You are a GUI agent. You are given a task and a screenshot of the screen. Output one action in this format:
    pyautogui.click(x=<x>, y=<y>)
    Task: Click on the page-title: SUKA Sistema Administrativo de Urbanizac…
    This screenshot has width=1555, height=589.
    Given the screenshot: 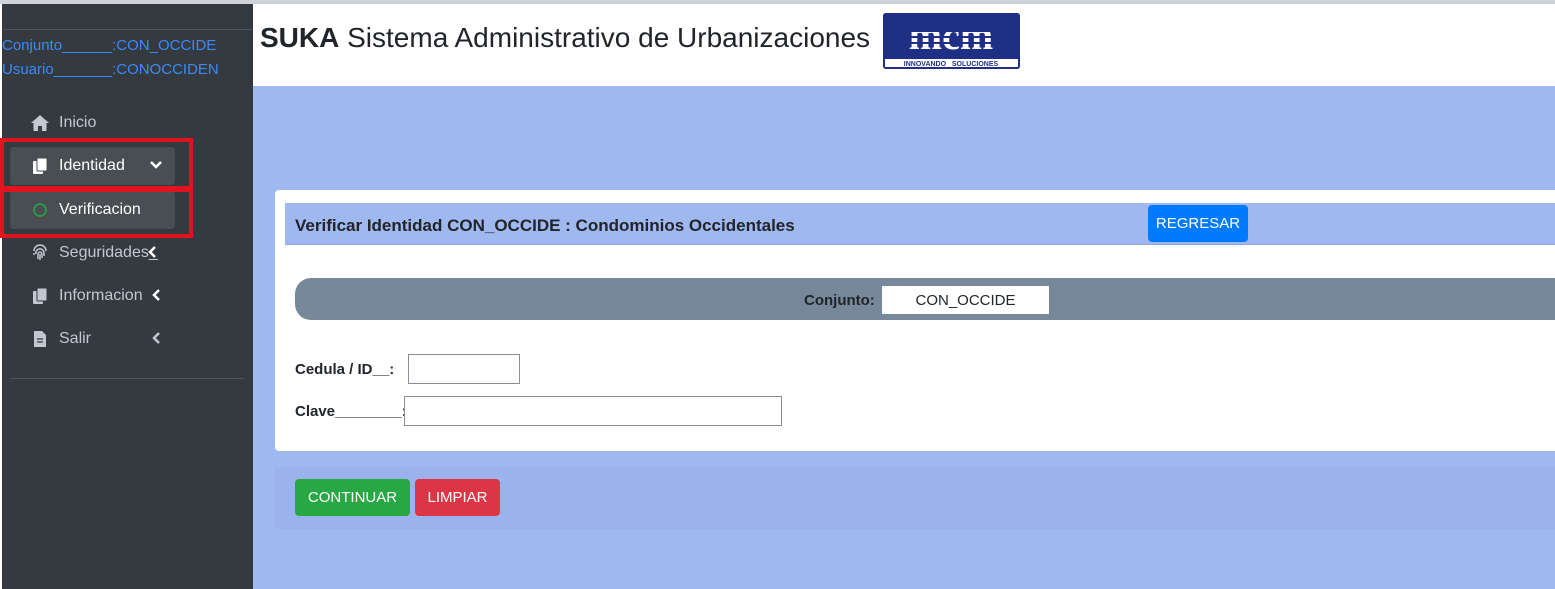 What is the action you would take?
    pyautogui.click(x=565, y=38)
    